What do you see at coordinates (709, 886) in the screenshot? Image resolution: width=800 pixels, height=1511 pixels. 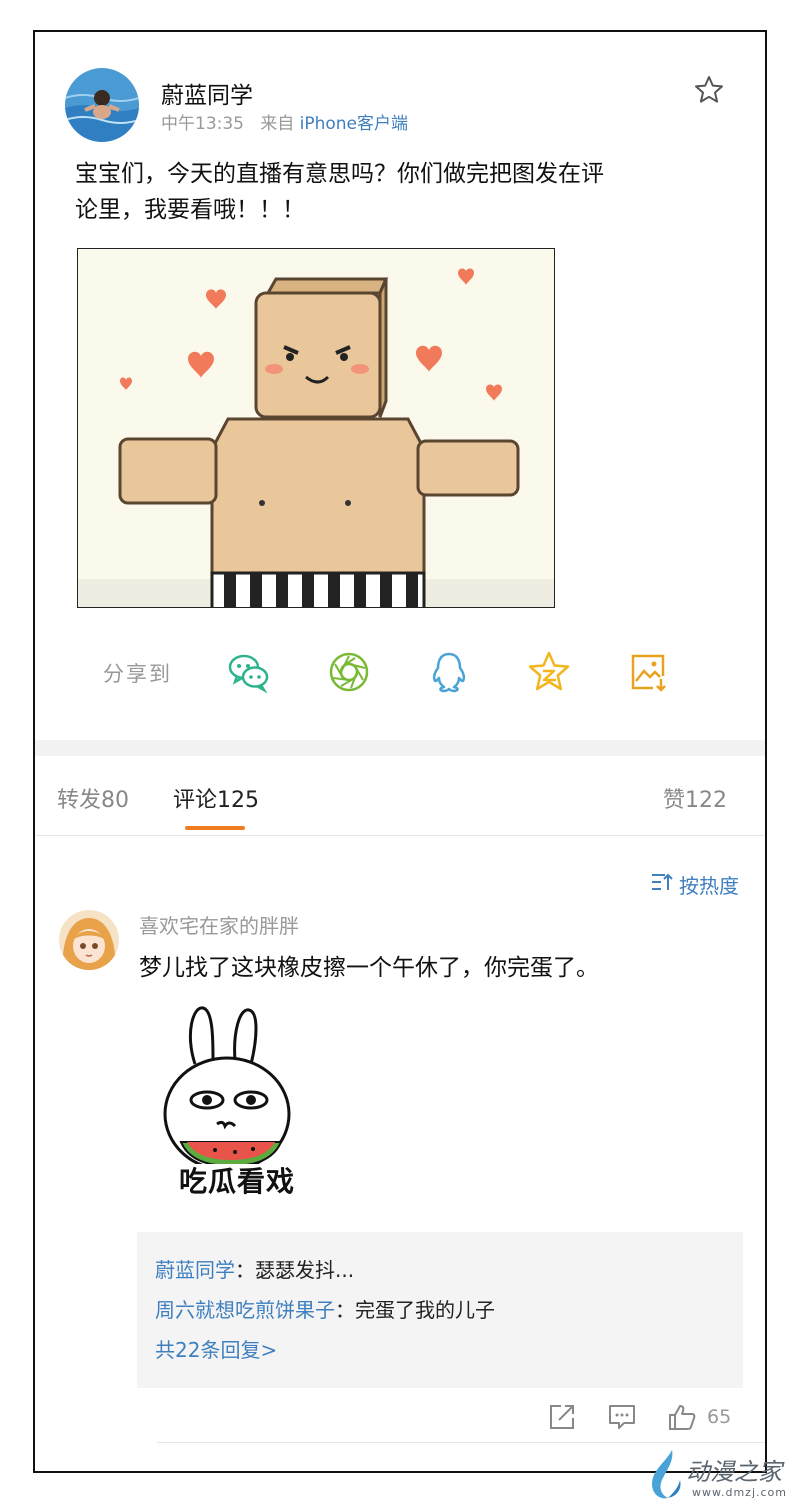 I see `sort-label: 按热度` at bounding box center [709, 886].